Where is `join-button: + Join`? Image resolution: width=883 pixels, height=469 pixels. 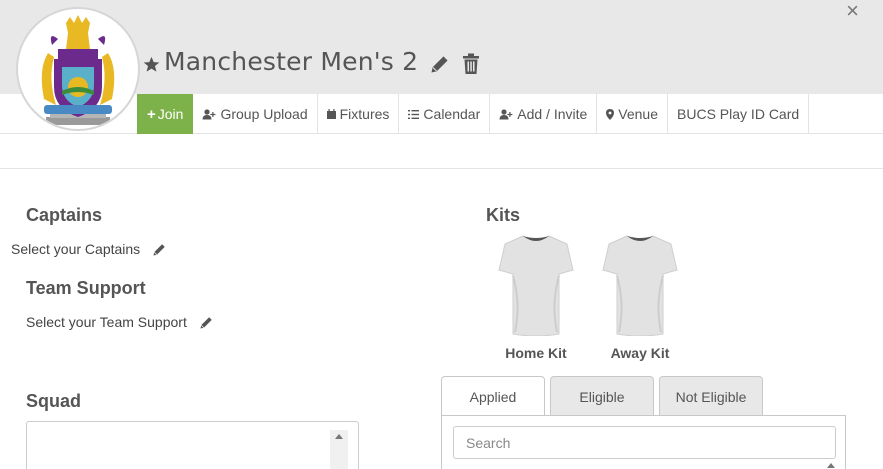
join-button: + Join is located at coordinates (165, 114).